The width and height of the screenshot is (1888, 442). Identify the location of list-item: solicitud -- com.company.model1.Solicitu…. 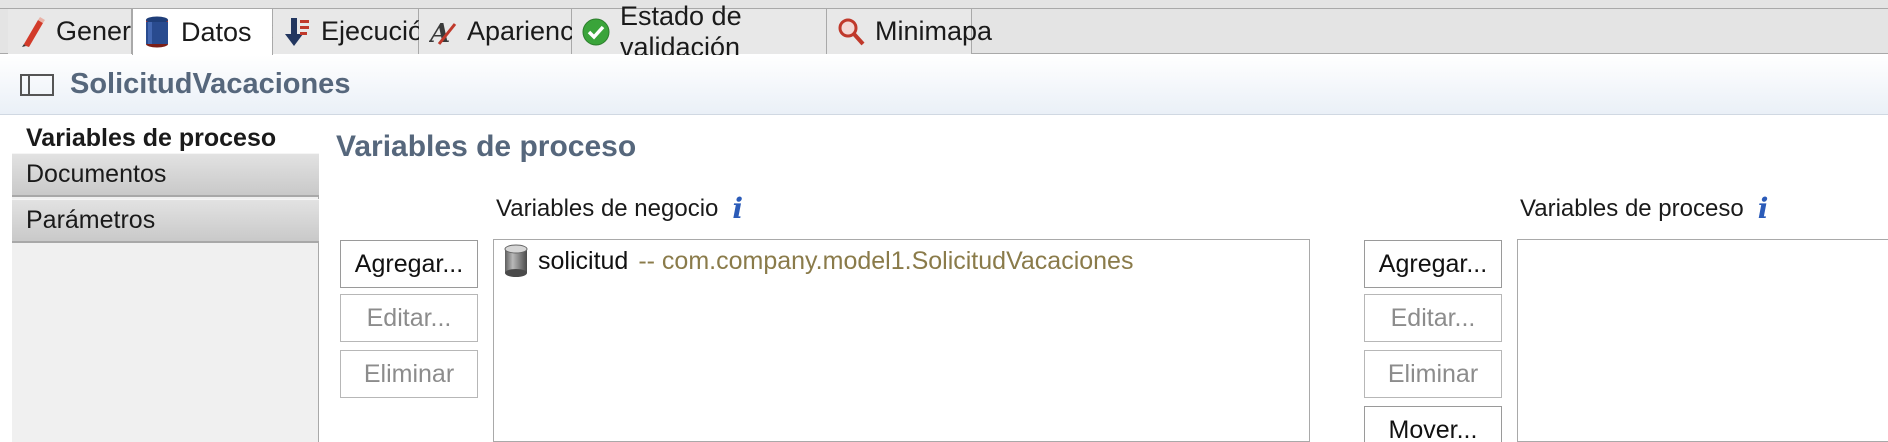
(818, 261).